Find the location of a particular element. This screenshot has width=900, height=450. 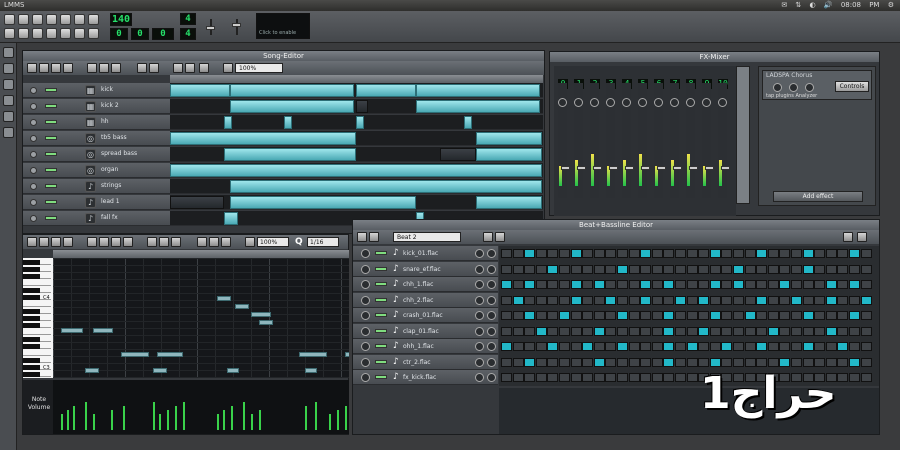

auto-scroll-icon is located at coordinates (202, 242).